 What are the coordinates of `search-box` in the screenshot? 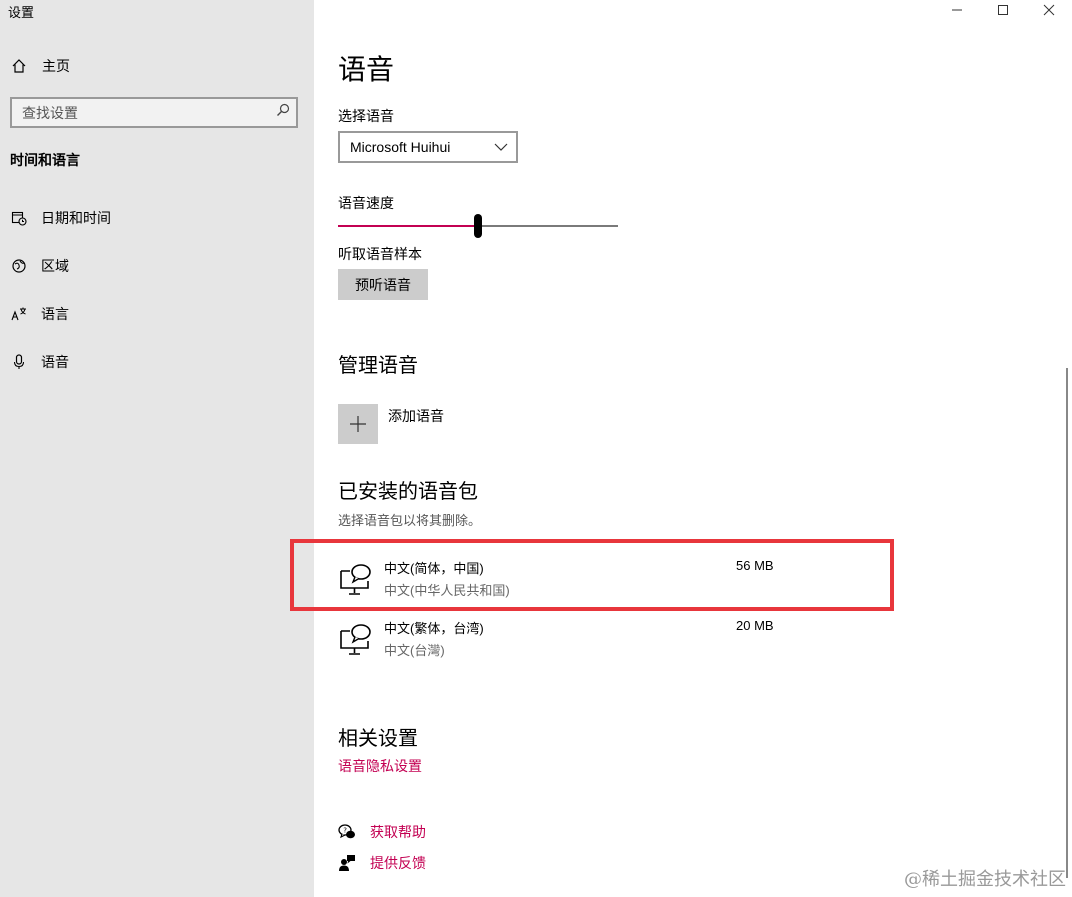 It's located at (154, 112).